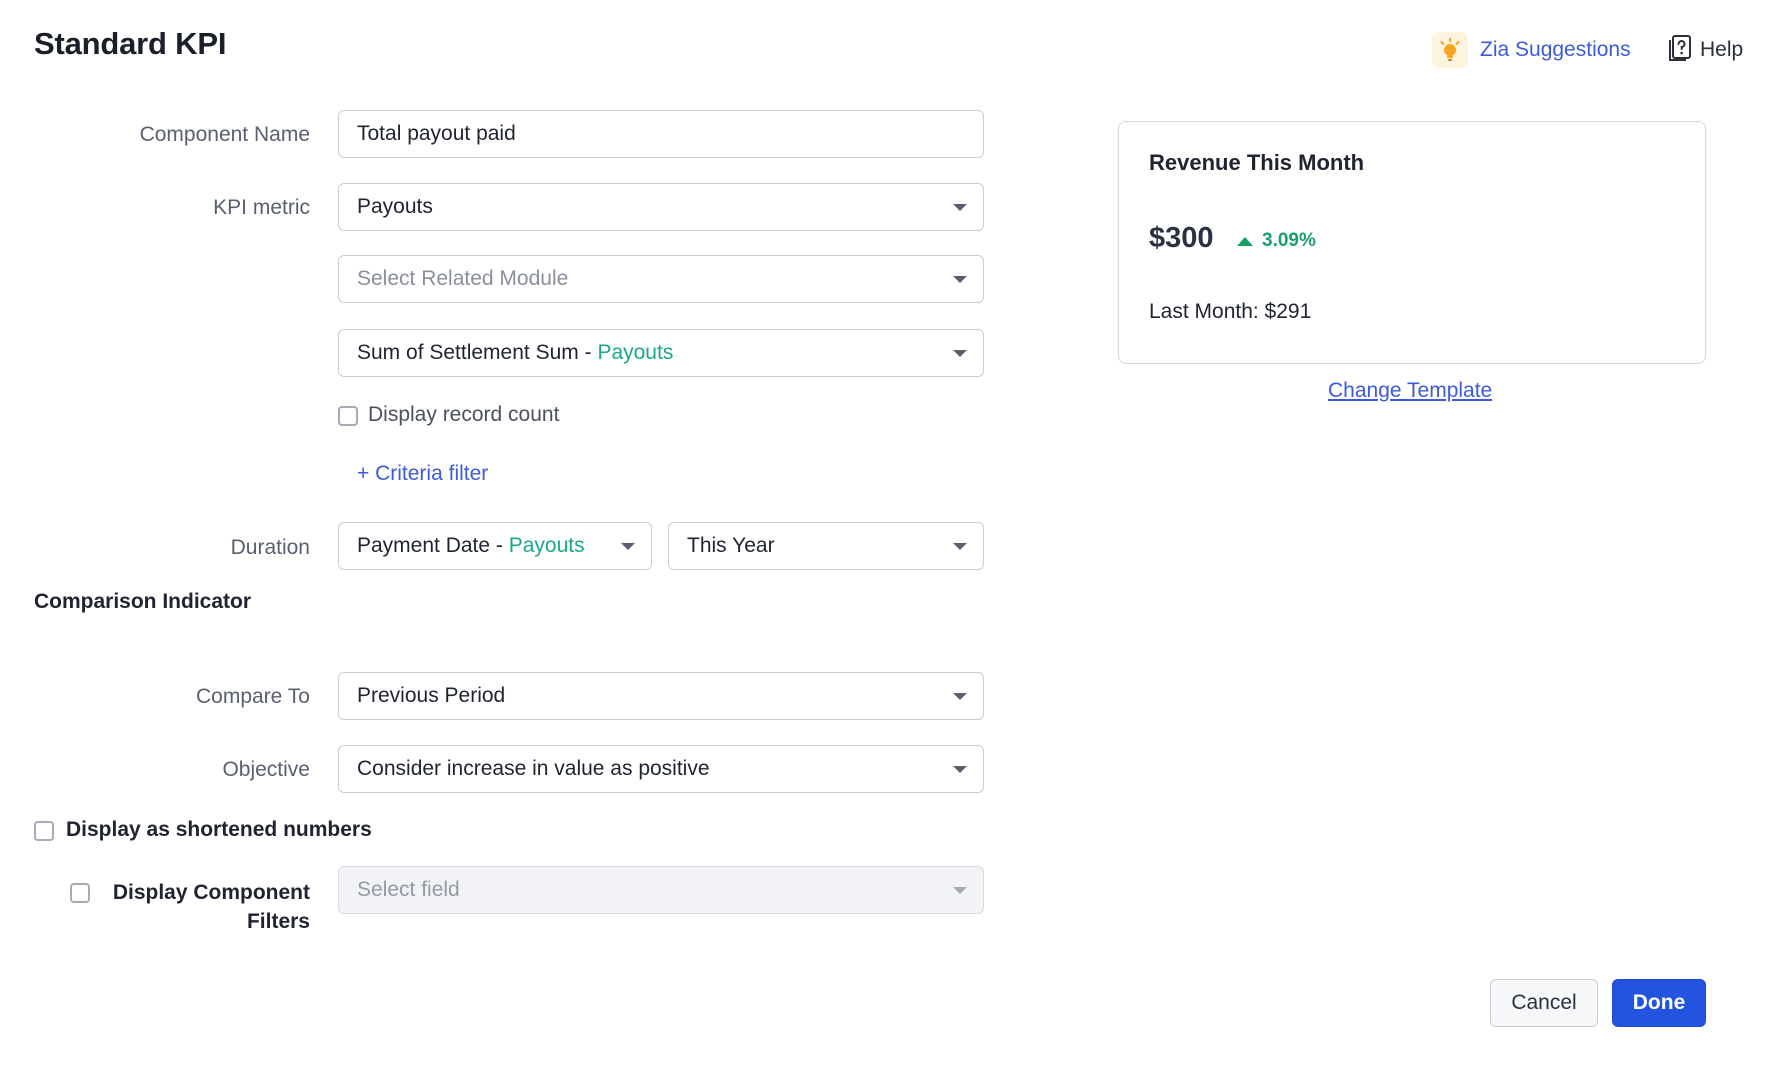 The height and width of the screenshot is (1078, 1778). What do you see at coordinates (408, 889) in the screenshot?
I see `component-filters-placeholder: Select field` at bounding box center [408, 889].